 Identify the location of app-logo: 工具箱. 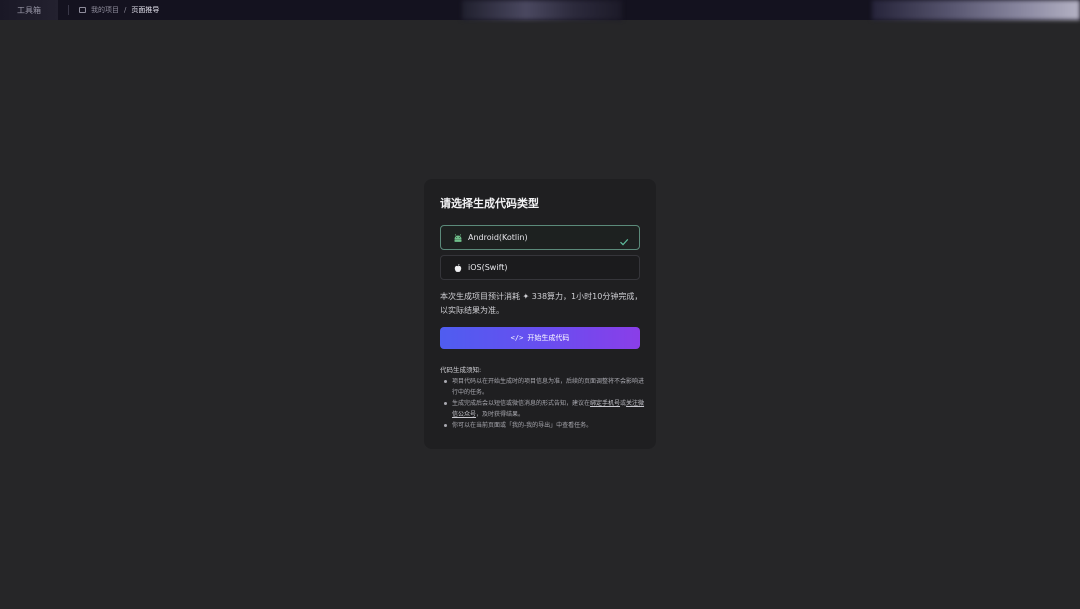
(29, 10).